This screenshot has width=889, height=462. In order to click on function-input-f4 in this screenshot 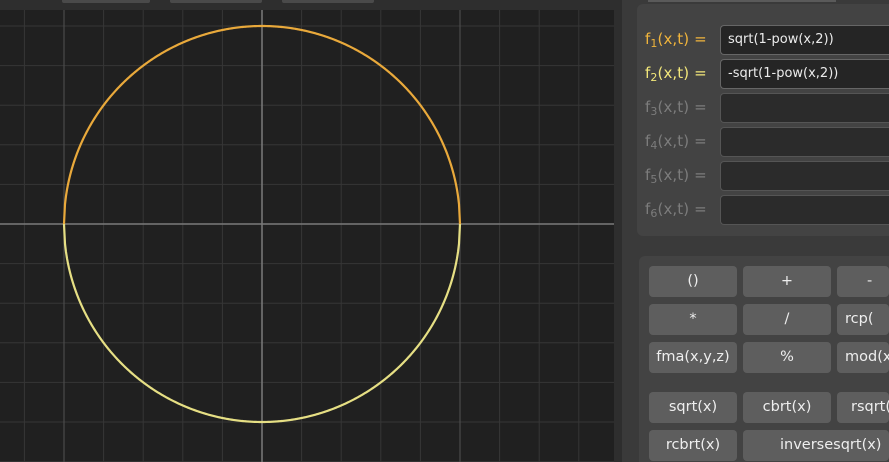, I will do `click(804, 142)`.